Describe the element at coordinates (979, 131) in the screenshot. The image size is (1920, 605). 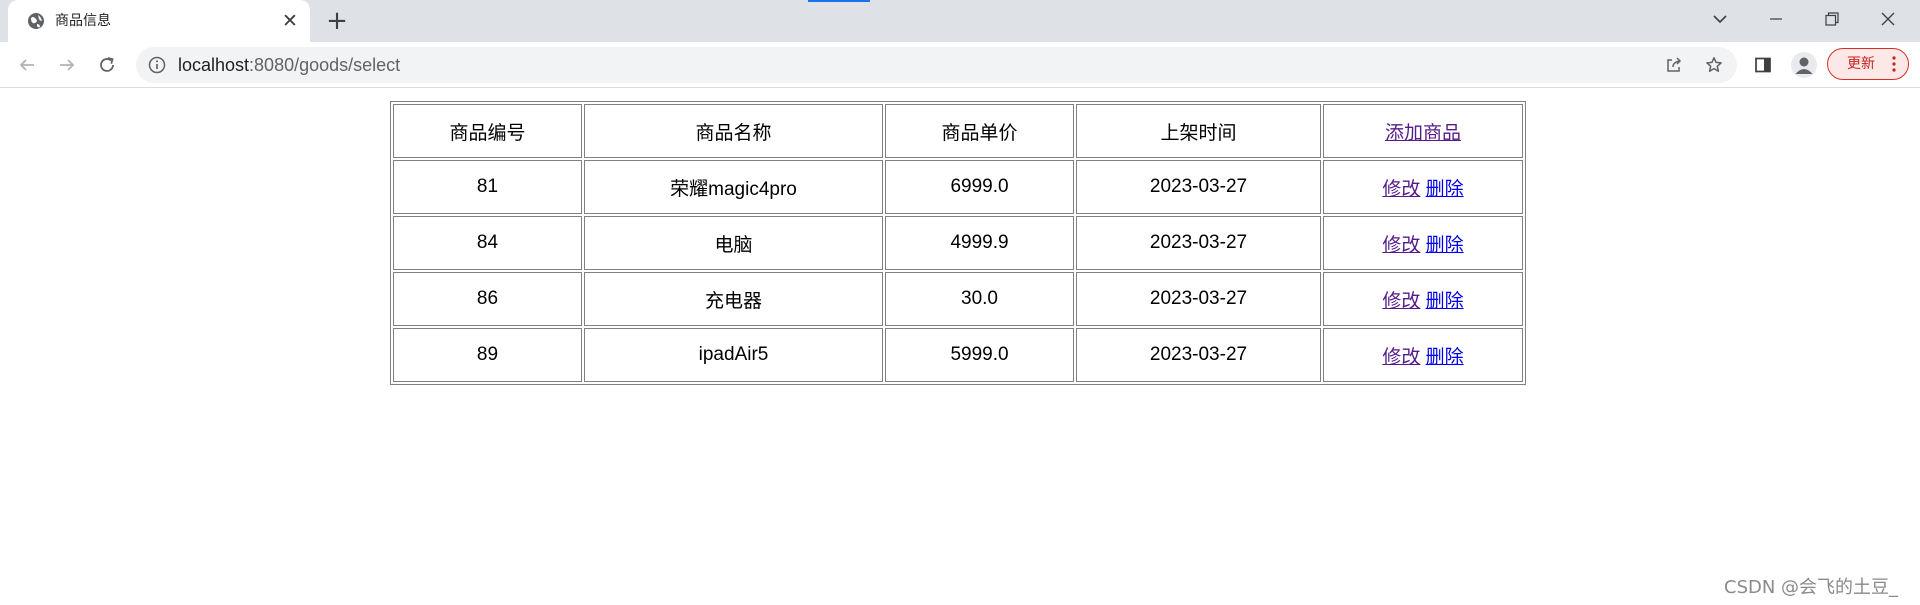
I see `header-goods-price: 商品单价` at that location.